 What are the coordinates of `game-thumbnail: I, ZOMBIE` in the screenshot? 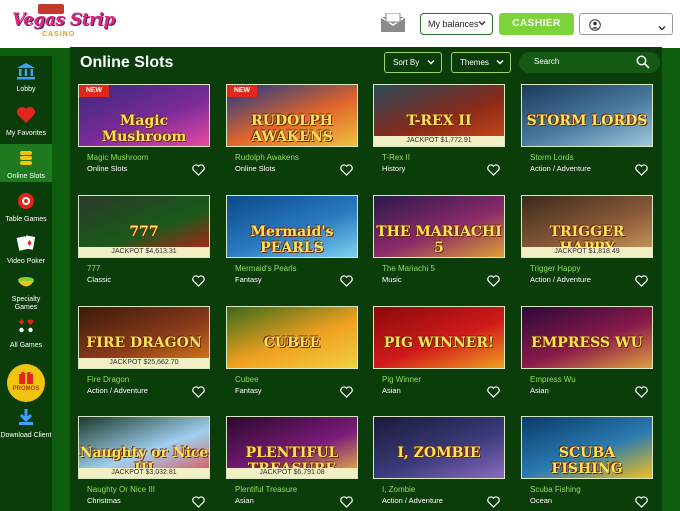 It's located at (439, 447).